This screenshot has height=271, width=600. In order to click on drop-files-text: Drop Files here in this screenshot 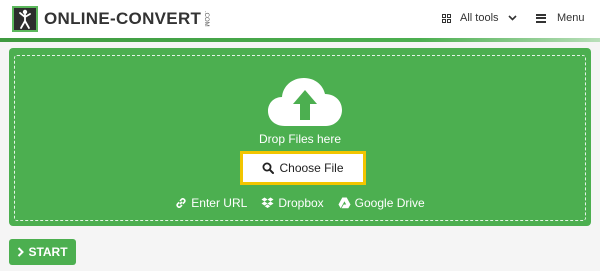, I will do `click(300, 139)`.